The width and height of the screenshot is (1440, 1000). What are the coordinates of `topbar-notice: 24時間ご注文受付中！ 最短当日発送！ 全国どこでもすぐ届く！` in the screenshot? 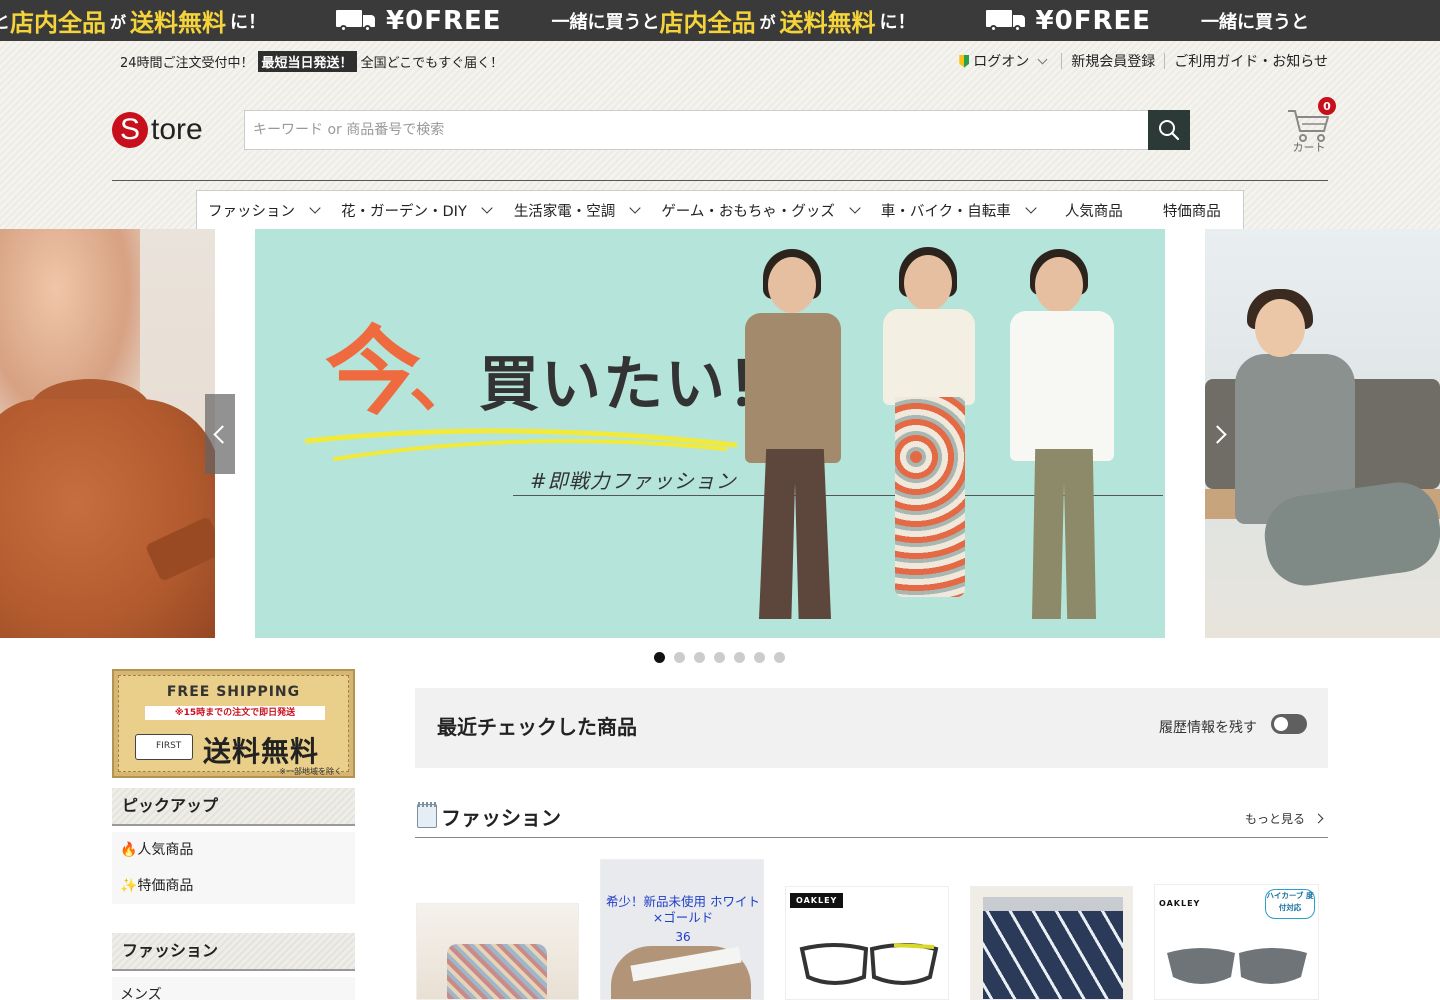 It's located at (312, 61).